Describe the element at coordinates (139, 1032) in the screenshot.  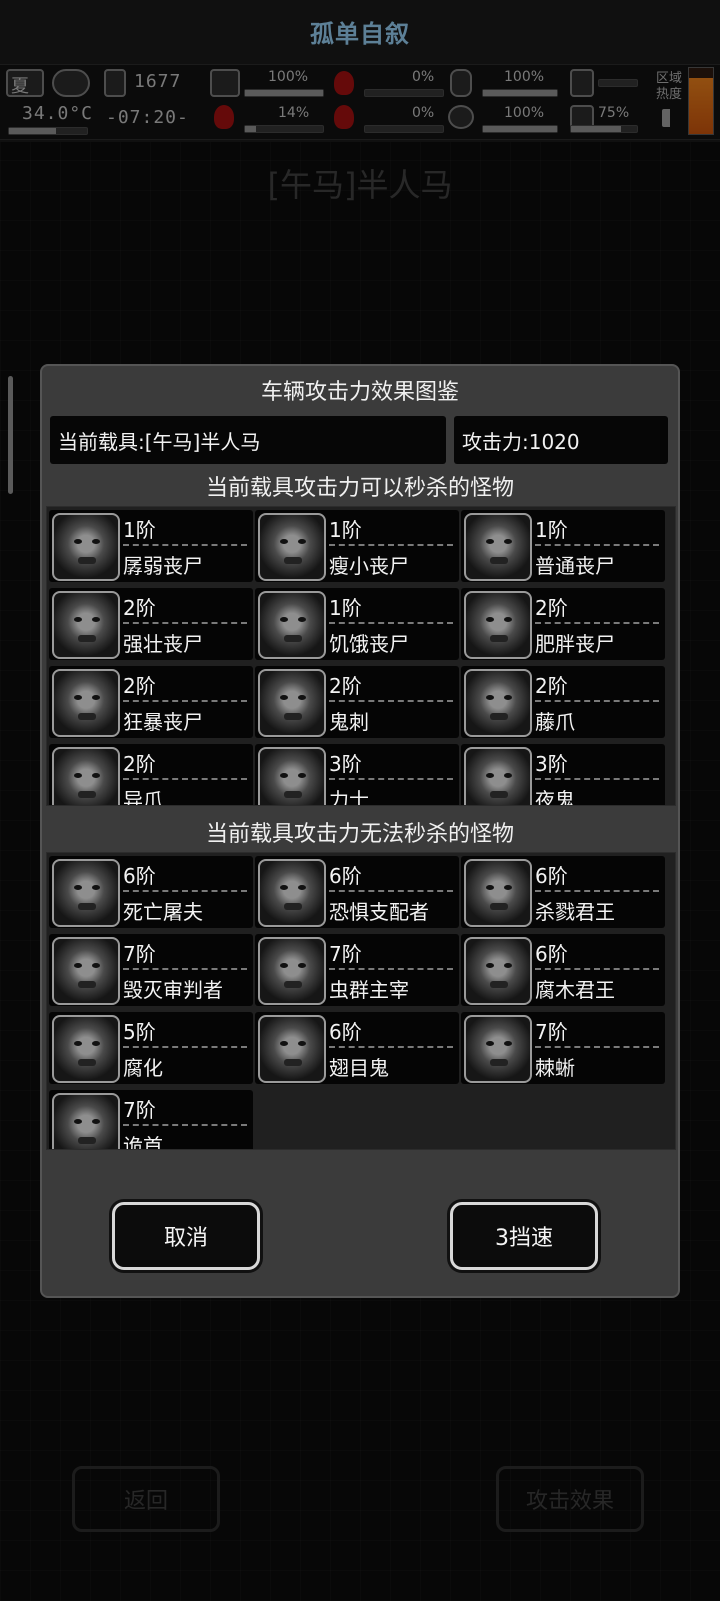
I see `monster-rank: 5阶` at that location.